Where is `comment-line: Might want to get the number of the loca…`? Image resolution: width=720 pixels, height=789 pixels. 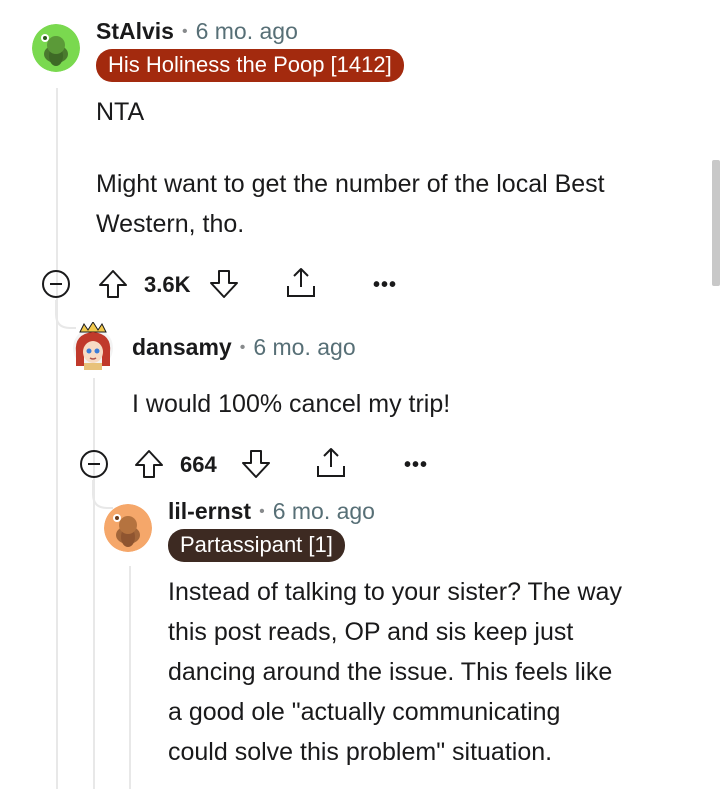 comment-line: Might want to get the number of the loca… is located at coordinates (350, 184).